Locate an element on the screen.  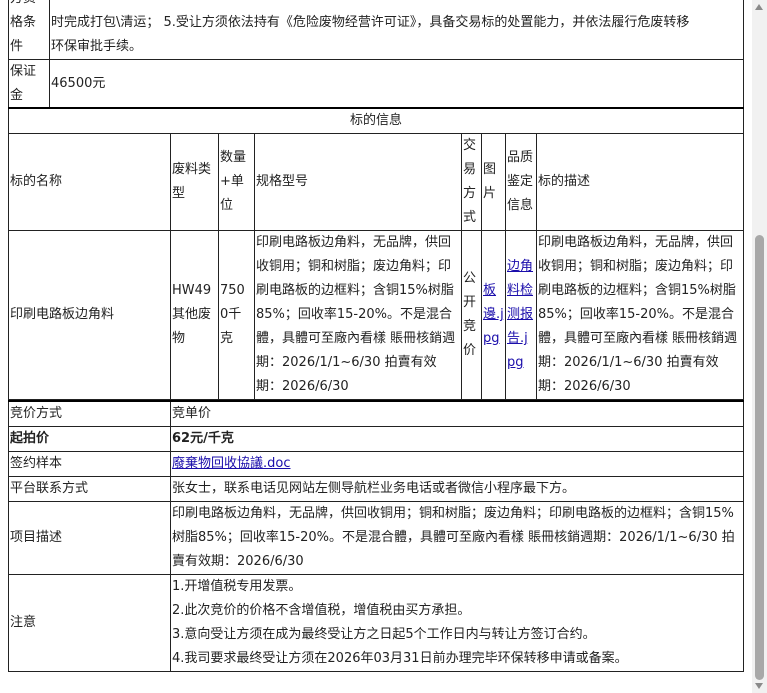
contact-value: 张女士，联系电话见网站左侧导航栏业务电话或者微信小程序最下方。 is located at coordinates (457, 489).